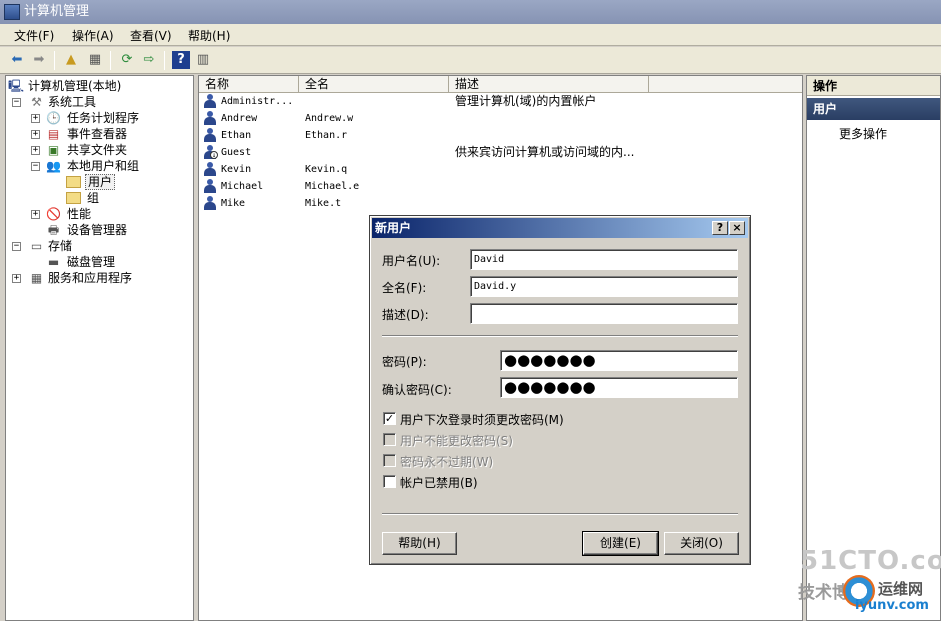 The width and height of the screenshot is (941, 621). I want to click on list-header: 名称 全名 描述, so click(500, 84).